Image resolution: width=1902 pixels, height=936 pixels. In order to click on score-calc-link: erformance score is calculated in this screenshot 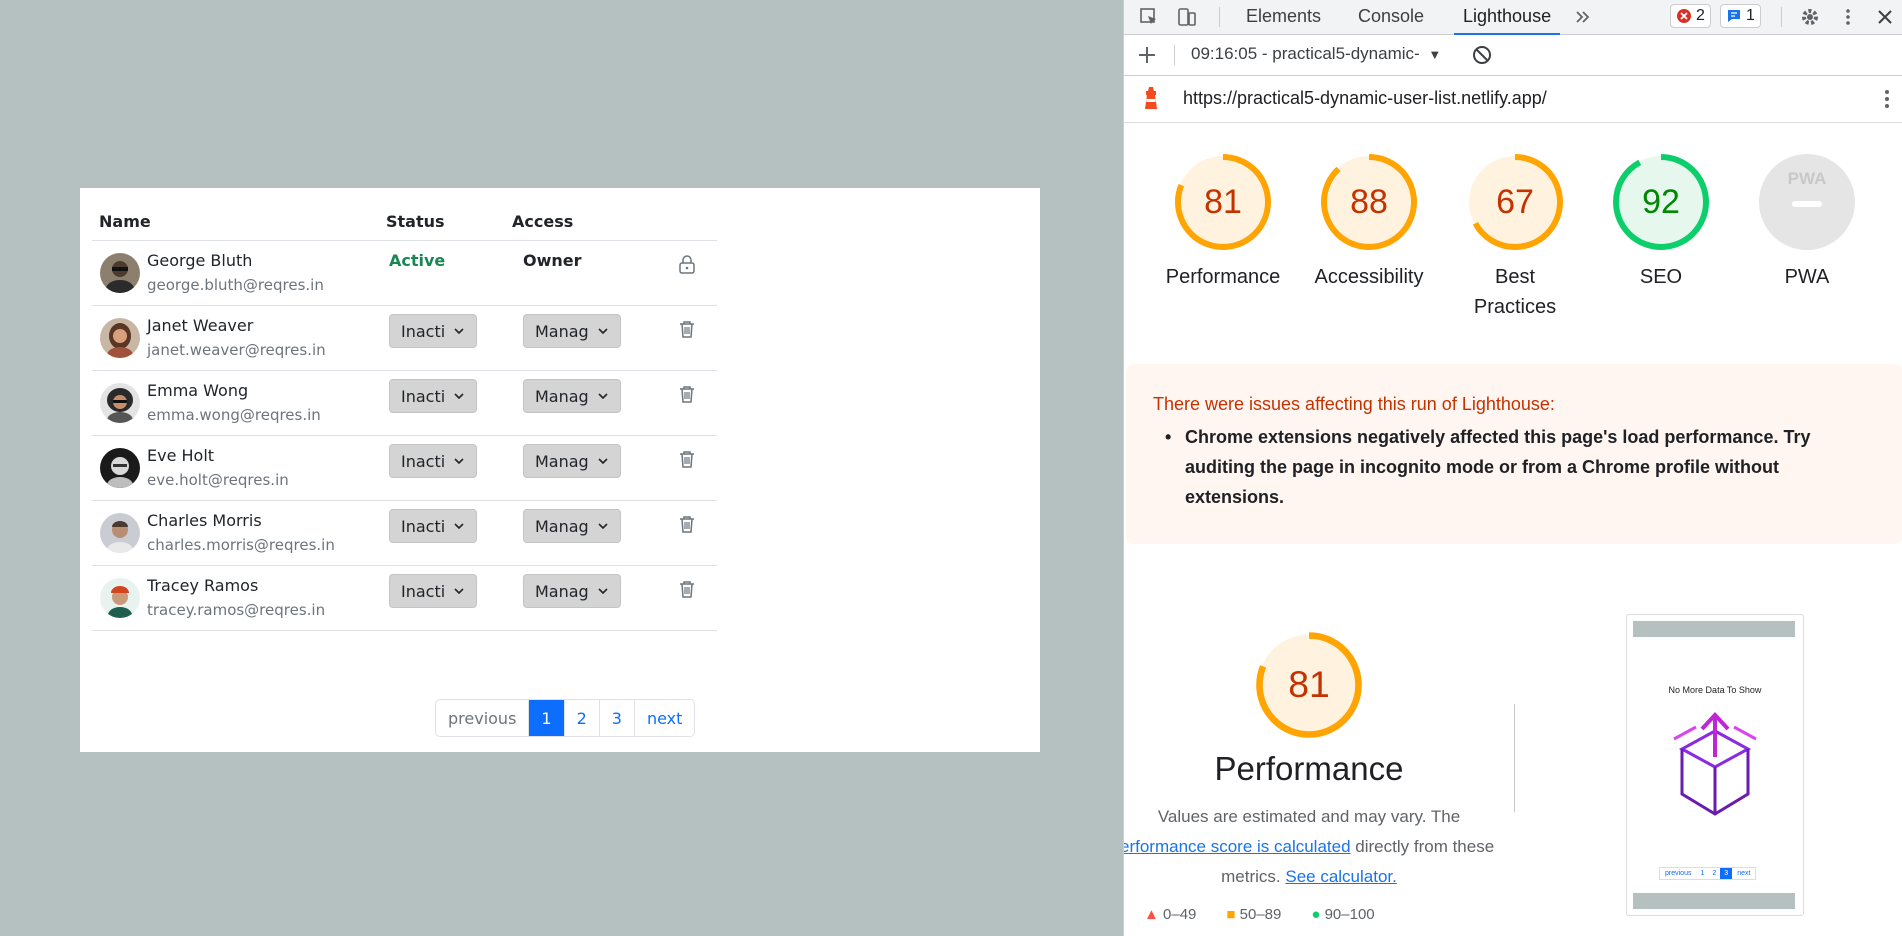, I will do `click(1237, 846)`.